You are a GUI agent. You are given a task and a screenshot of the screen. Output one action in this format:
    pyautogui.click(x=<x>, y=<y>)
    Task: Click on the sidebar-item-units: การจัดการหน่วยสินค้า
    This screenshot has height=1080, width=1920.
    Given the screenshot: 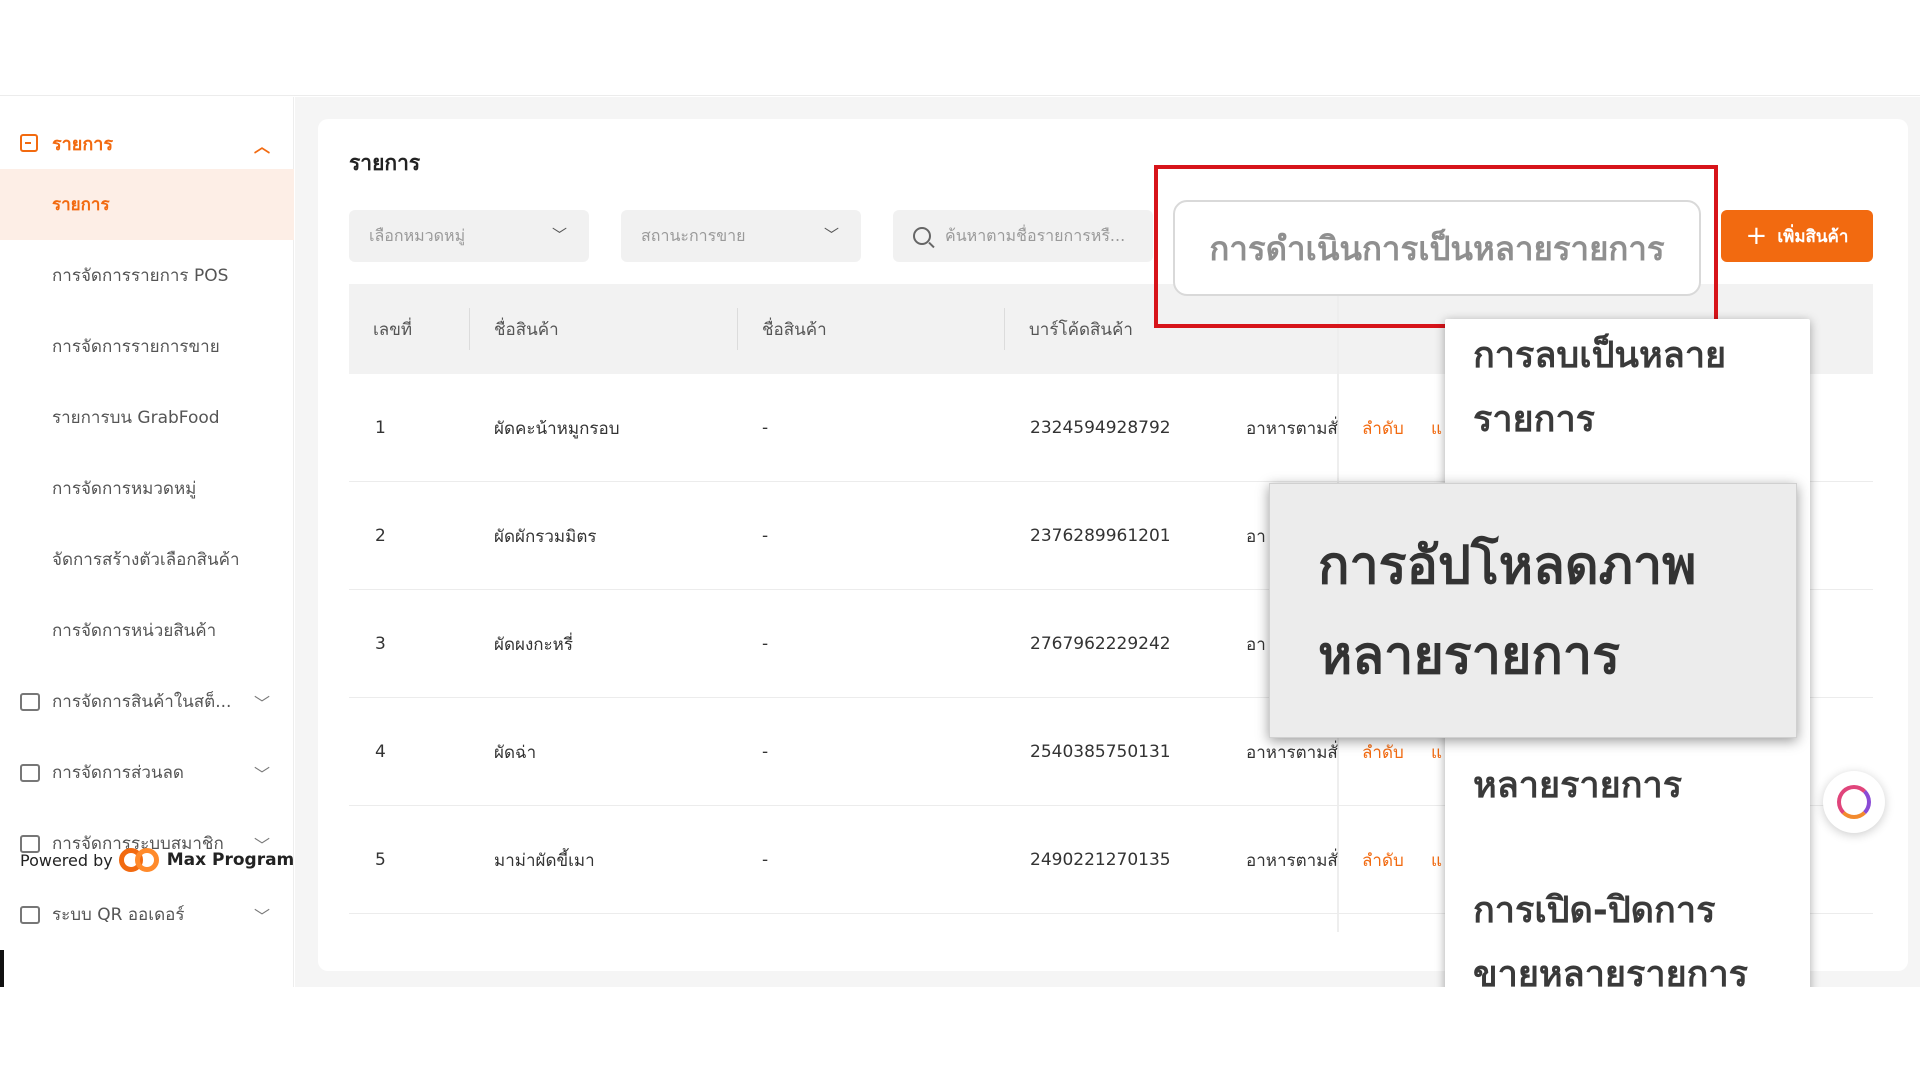 What is the action you would take?
    pyautogui.click(x=147, y=630)
    